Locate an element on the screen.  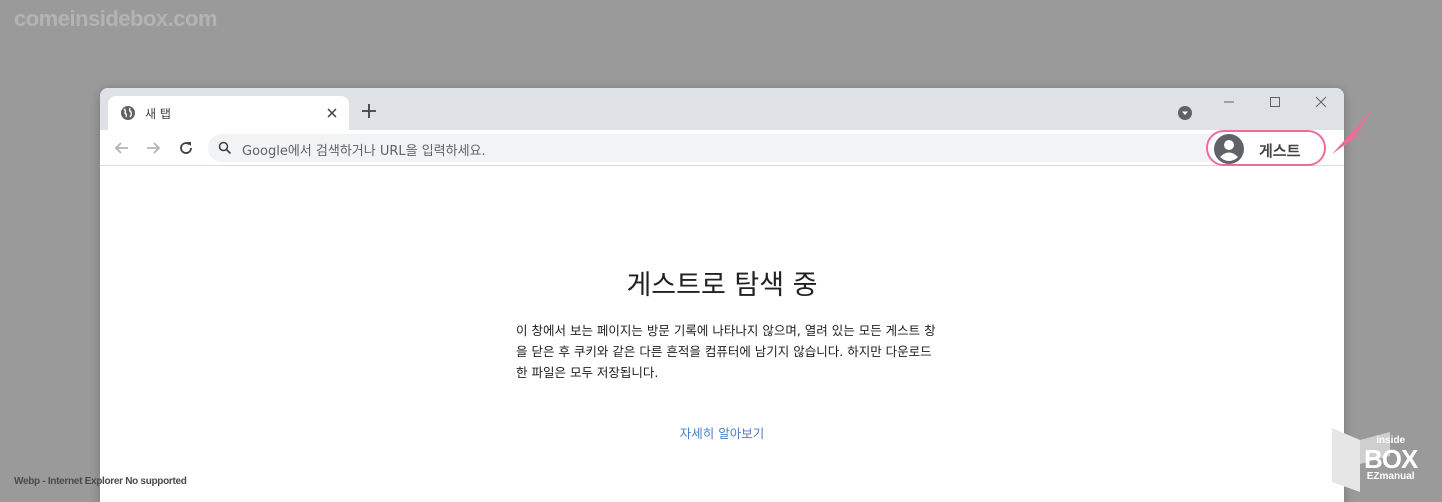
logo-text: inside BOX EZmanual is located at coordinates (1391, 459).